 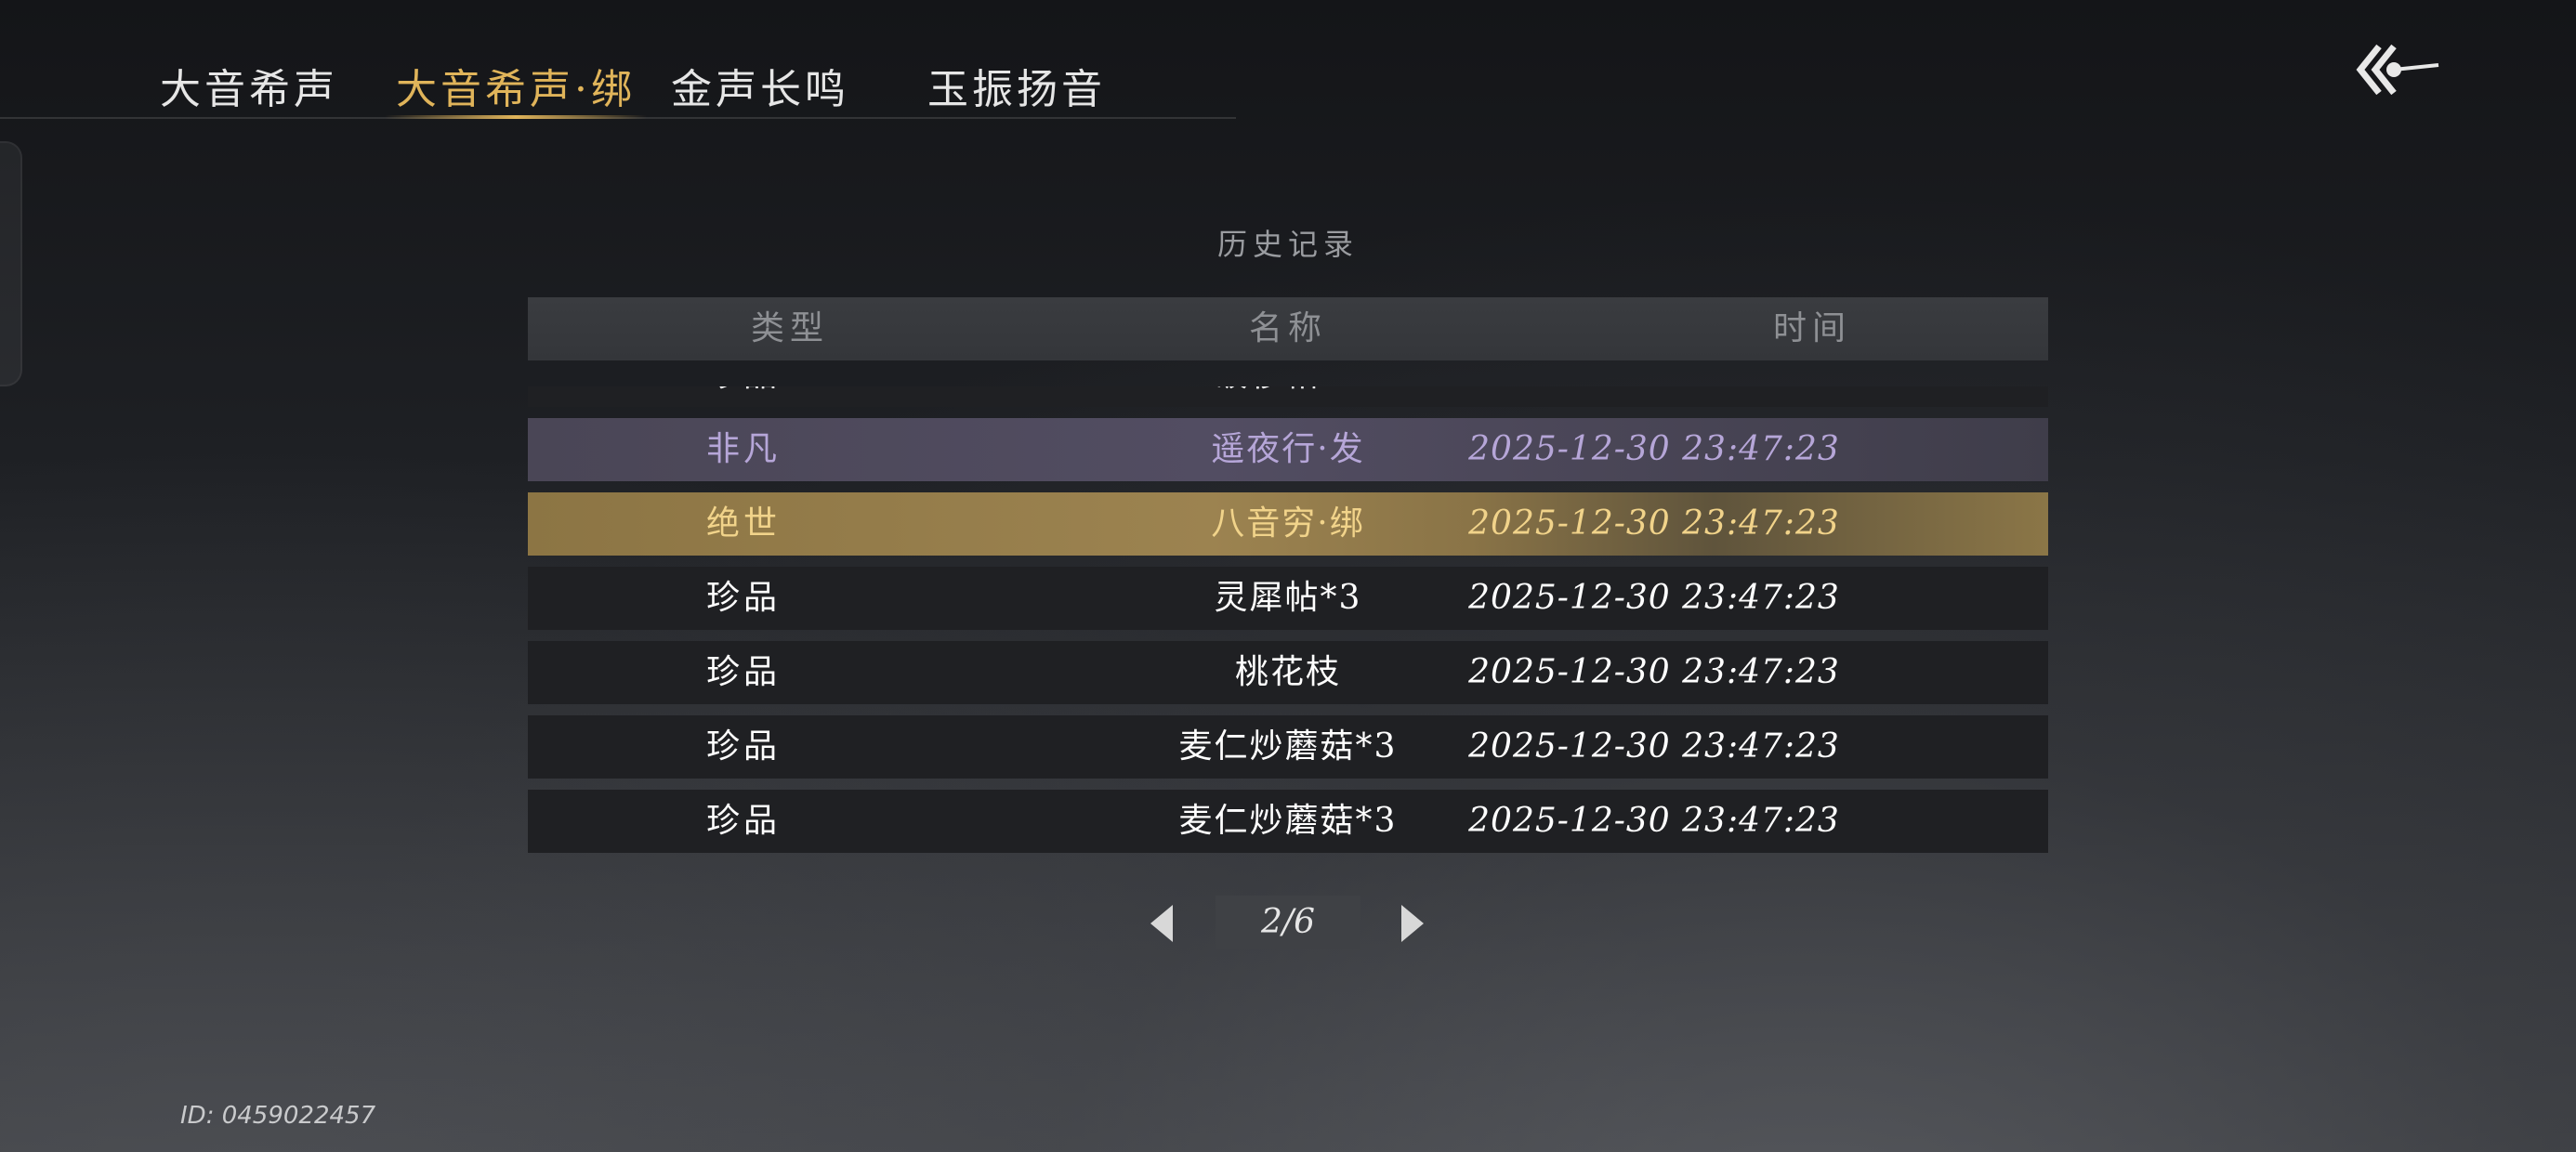 I want to click on table-row: 非凡 遥夜行·发 2025-12-30 23:47:23, so click(x=1288, y=449).